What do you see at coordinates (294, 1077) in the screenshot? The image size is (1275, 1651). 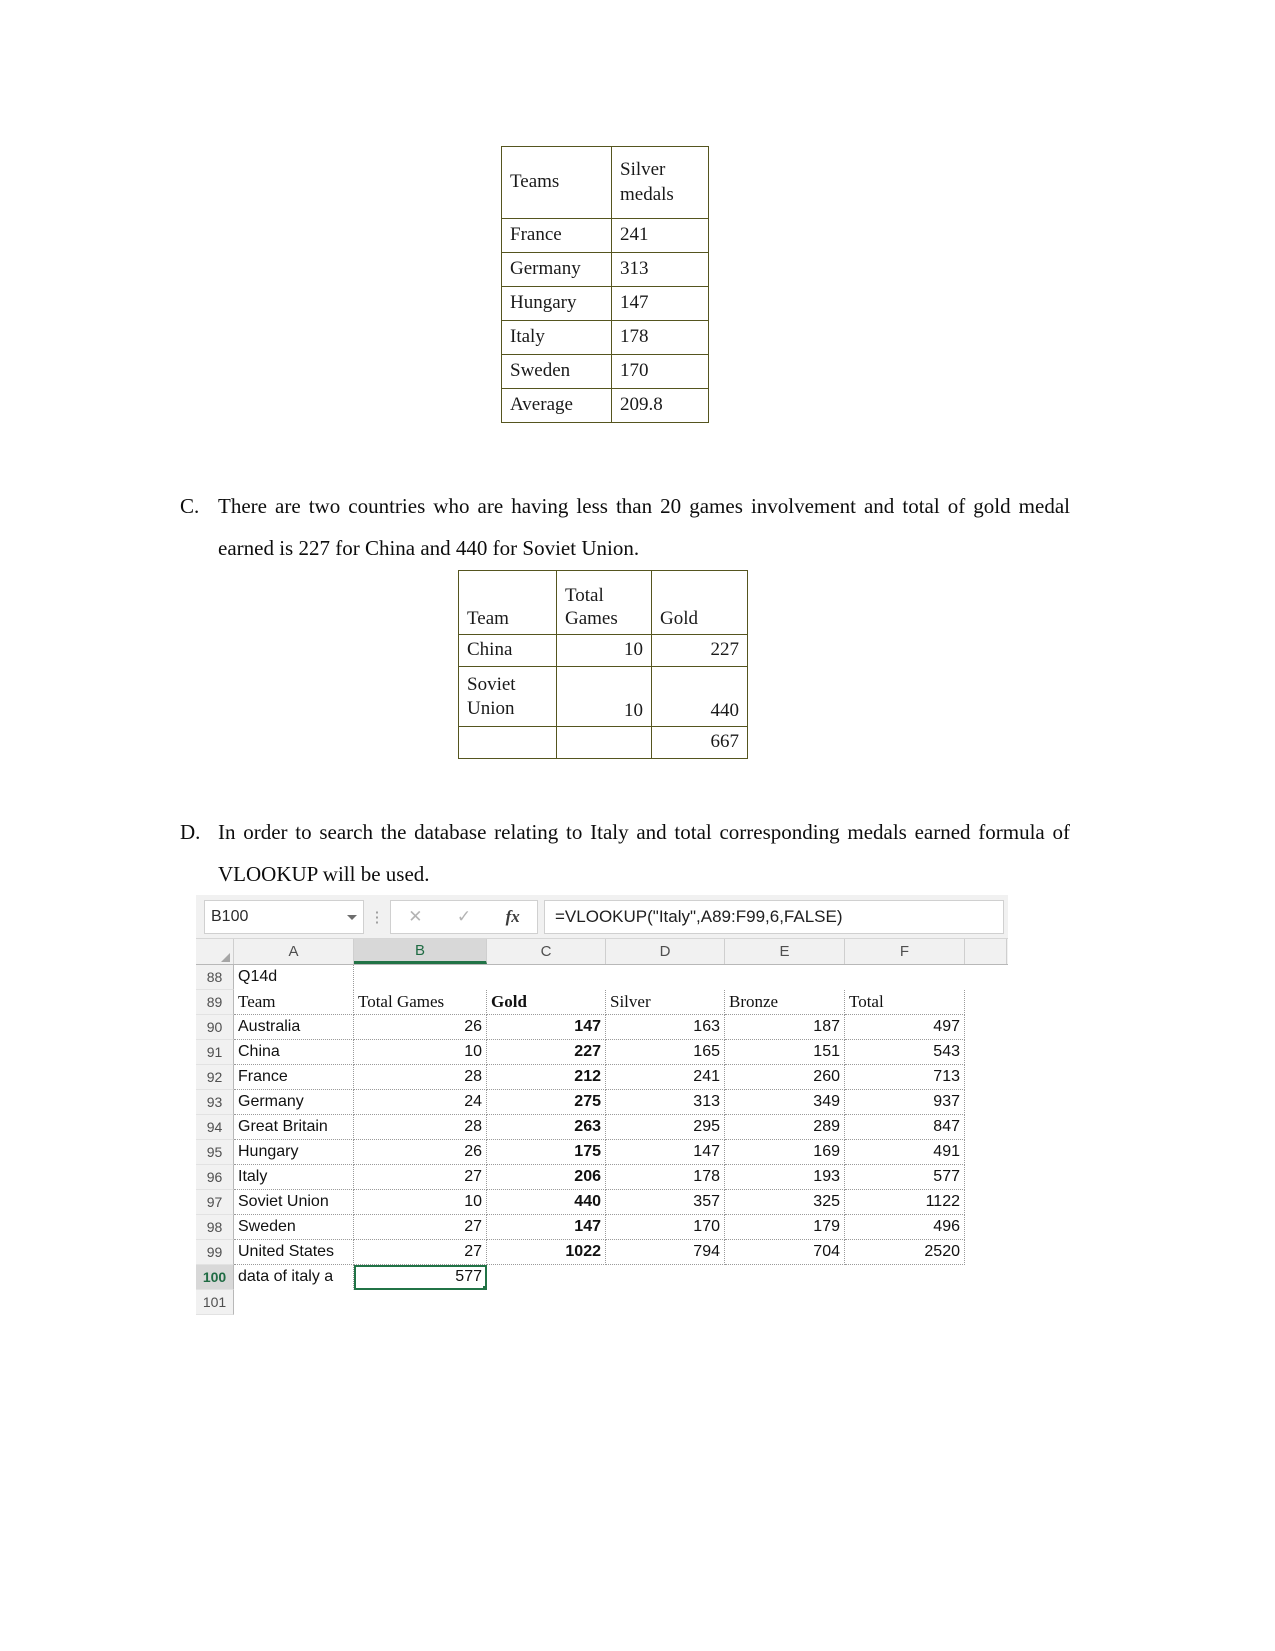 I see `cell-a92: France` at bounding box center [294, 1077].